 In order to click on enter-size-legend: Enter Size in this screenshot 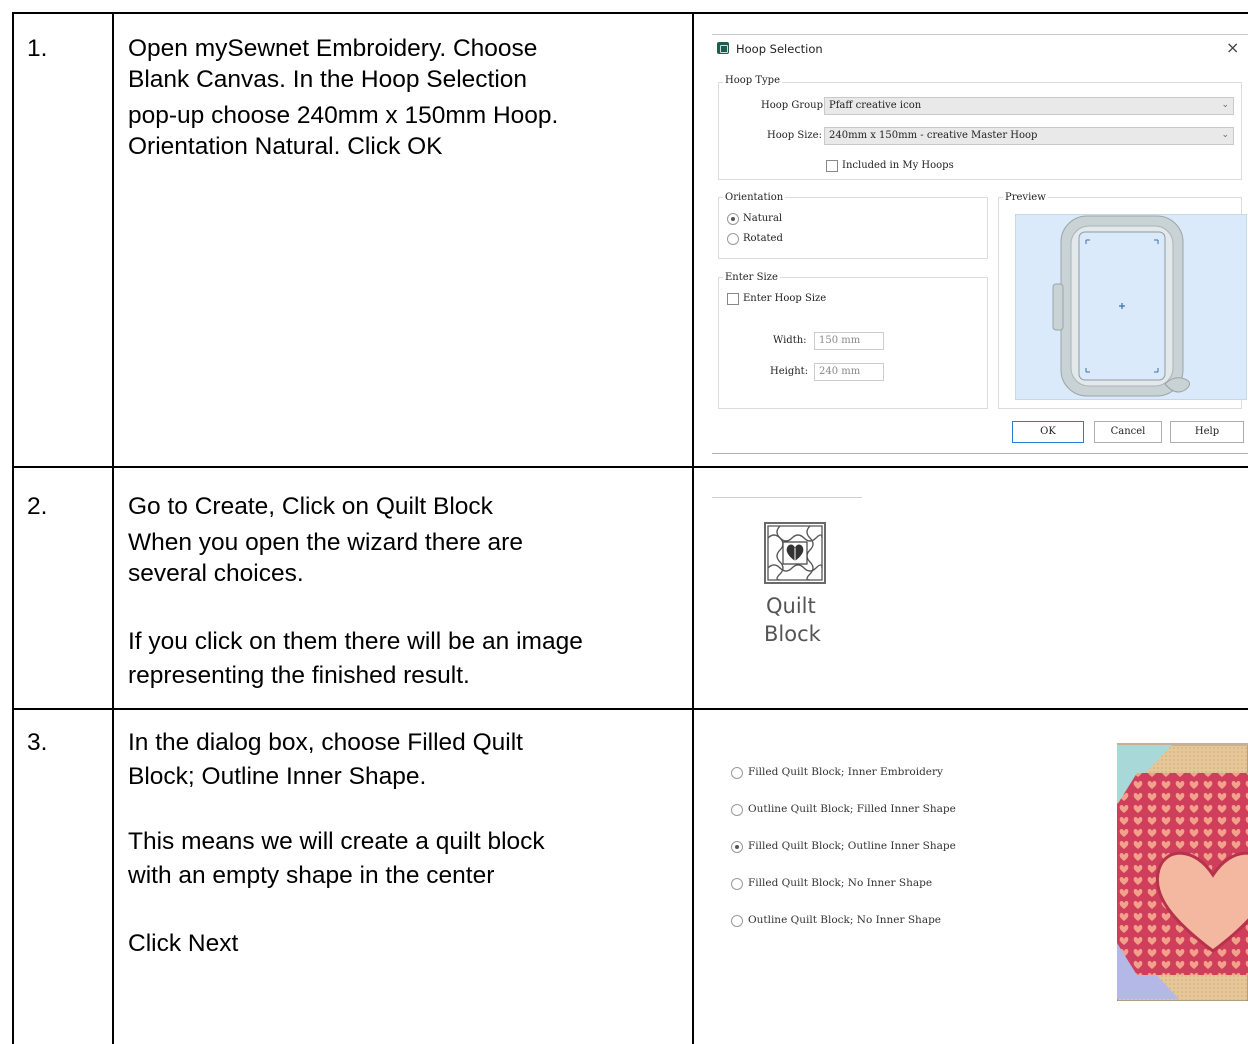, I will do `click(751, 277)`.